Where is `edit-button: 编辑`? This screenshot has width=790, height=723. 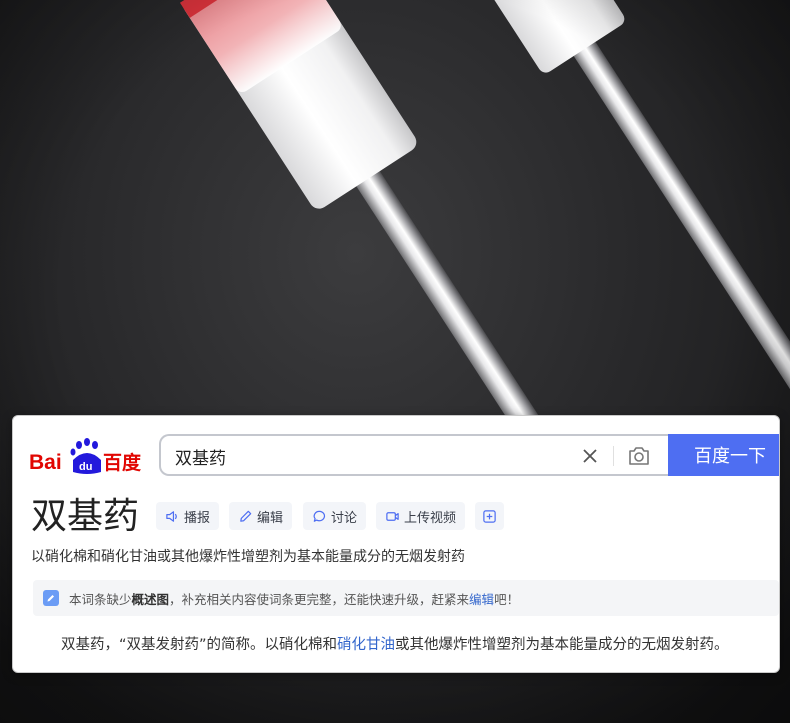 edit-button: 编辑 is located at coordinates (261, 516).